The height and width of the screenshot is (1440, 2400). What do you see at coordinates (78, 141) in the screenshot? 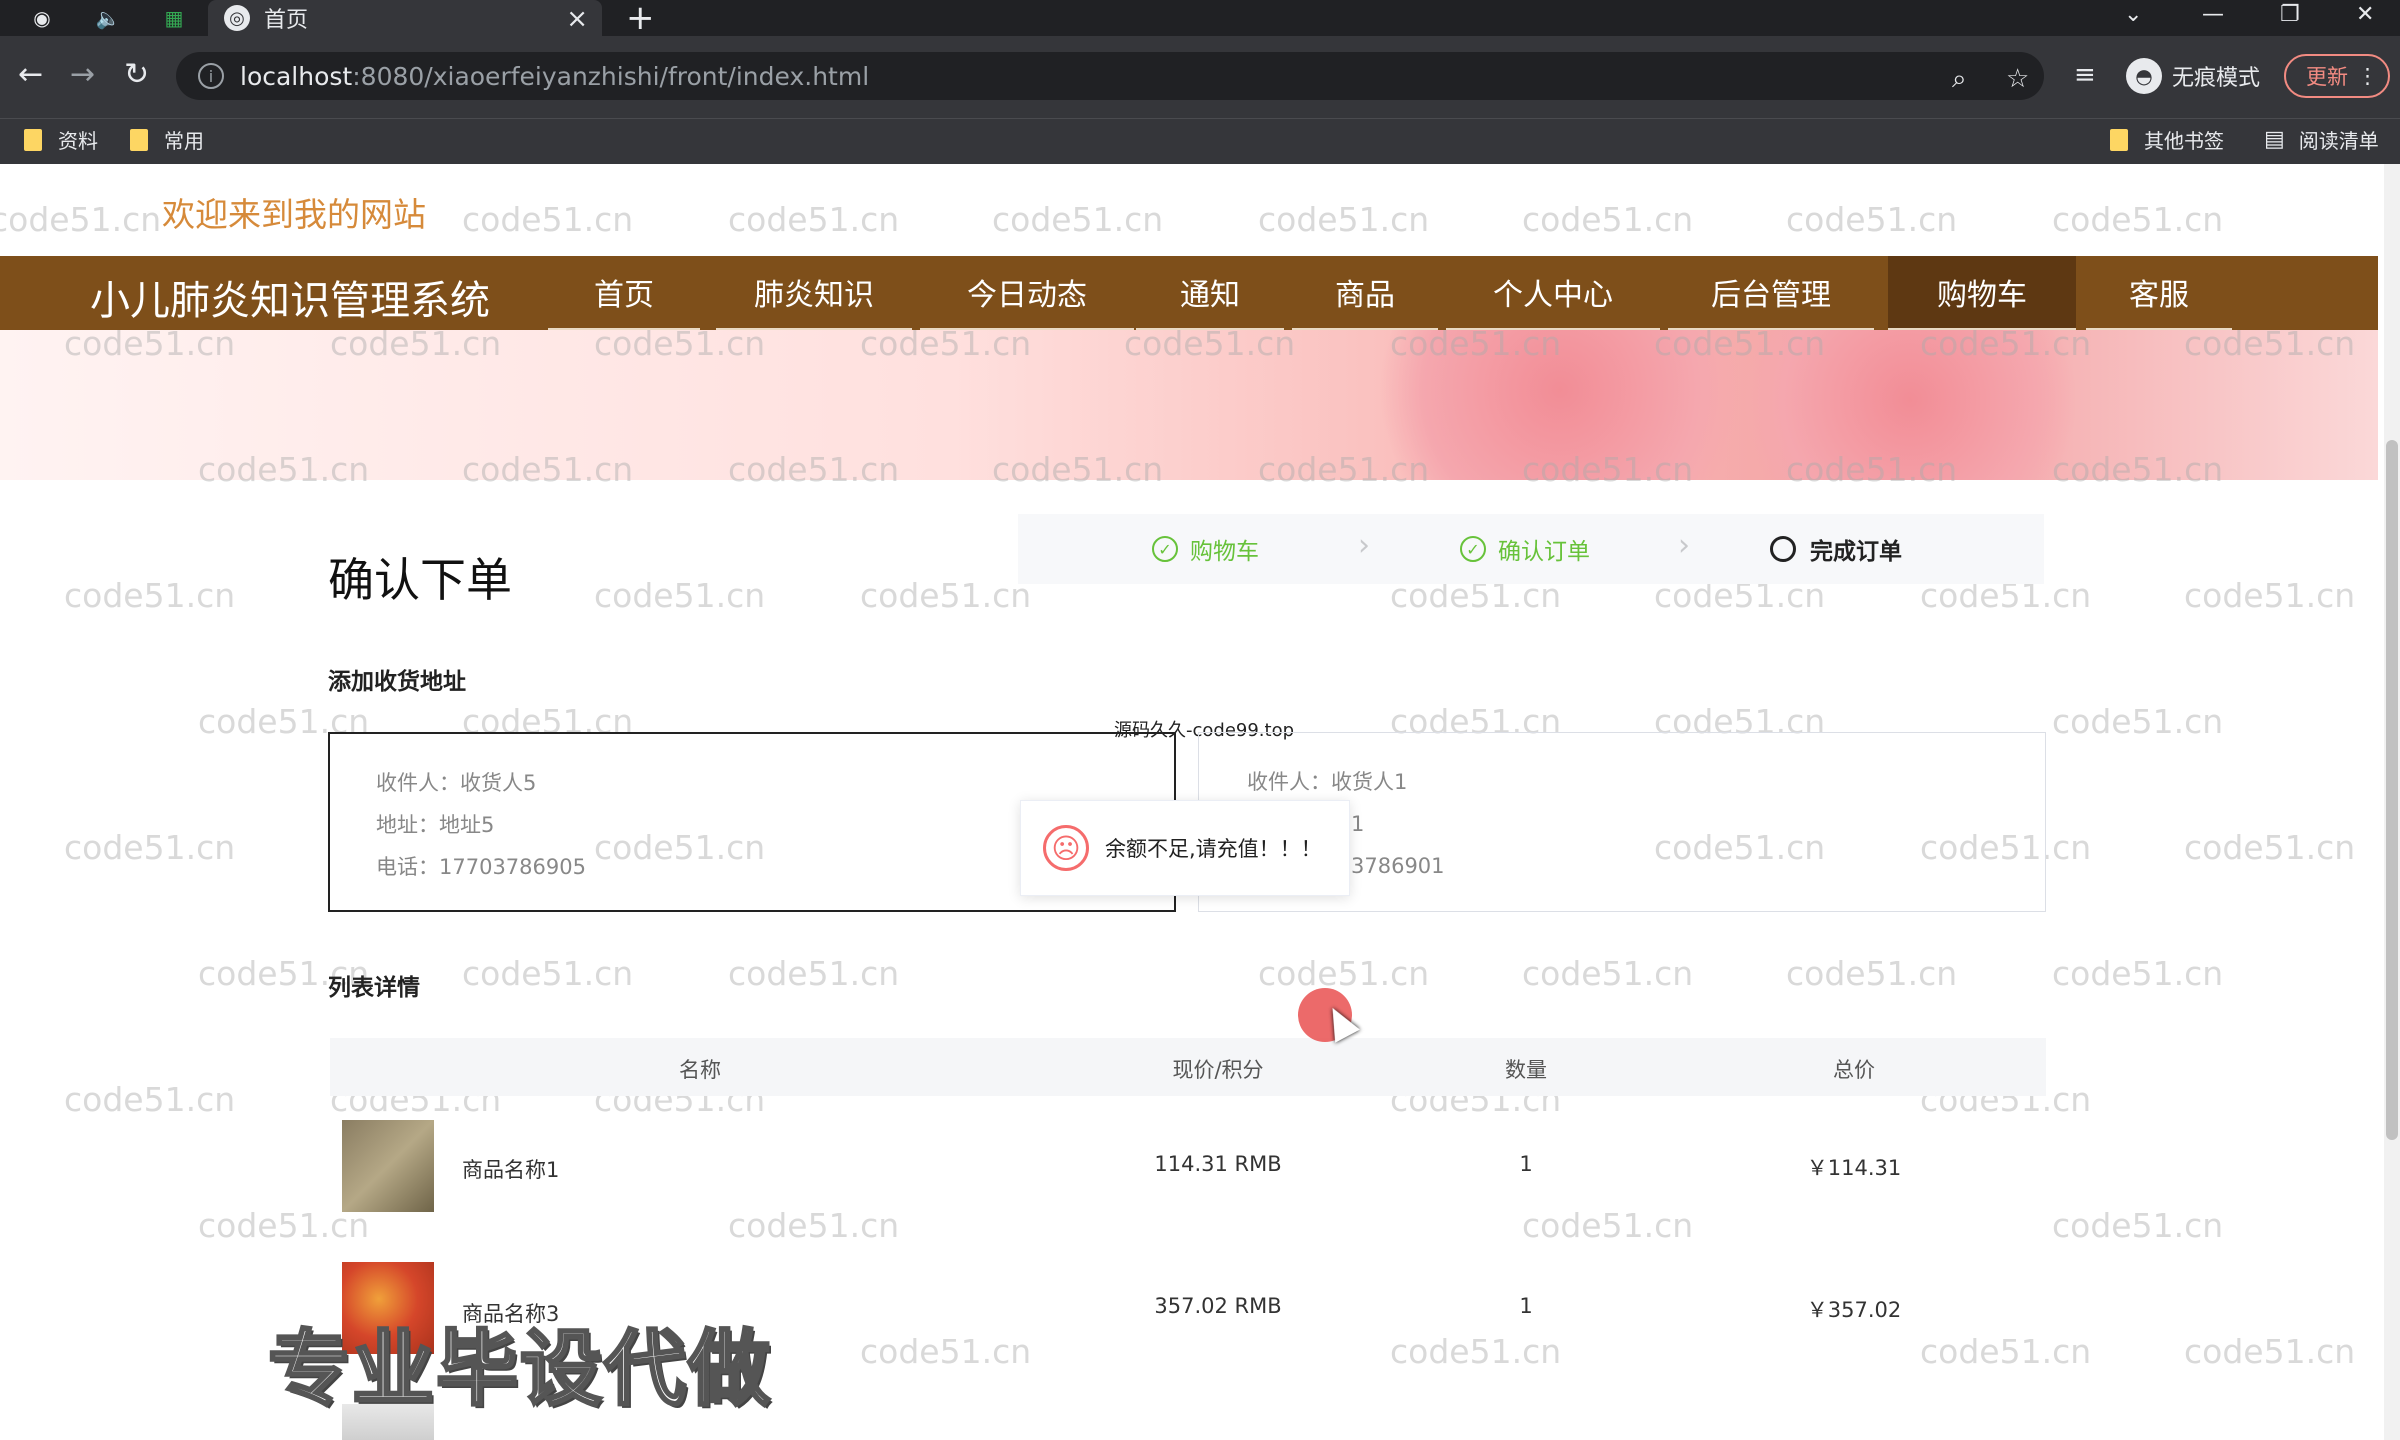
I see `bookmark-label: 资料` at bounding box center [78, 141].